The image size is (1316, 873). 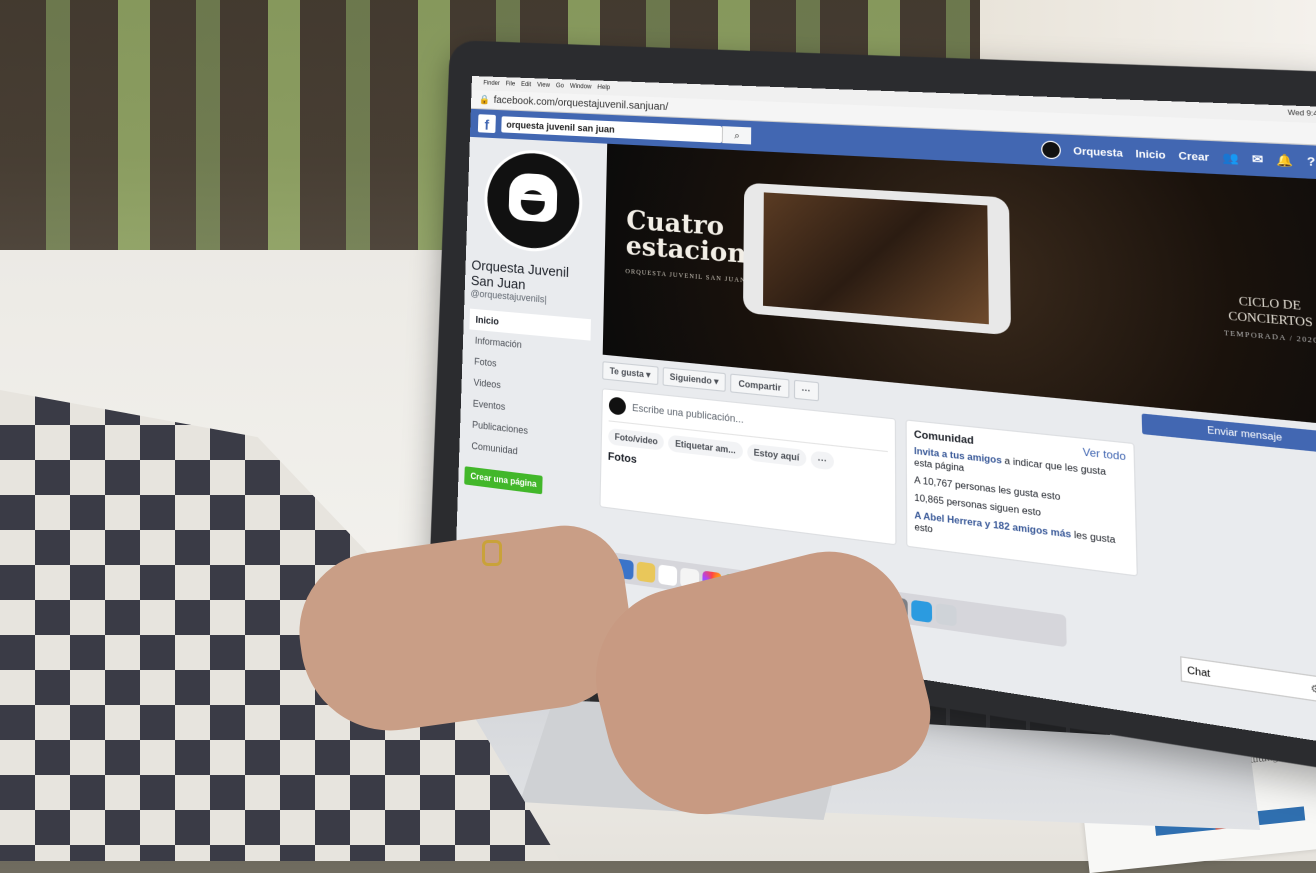 What do you see at coordinates (636, 439) in the screenshot?
I see `photo-video-button: Foto/video` at bounding box center [636, 439].